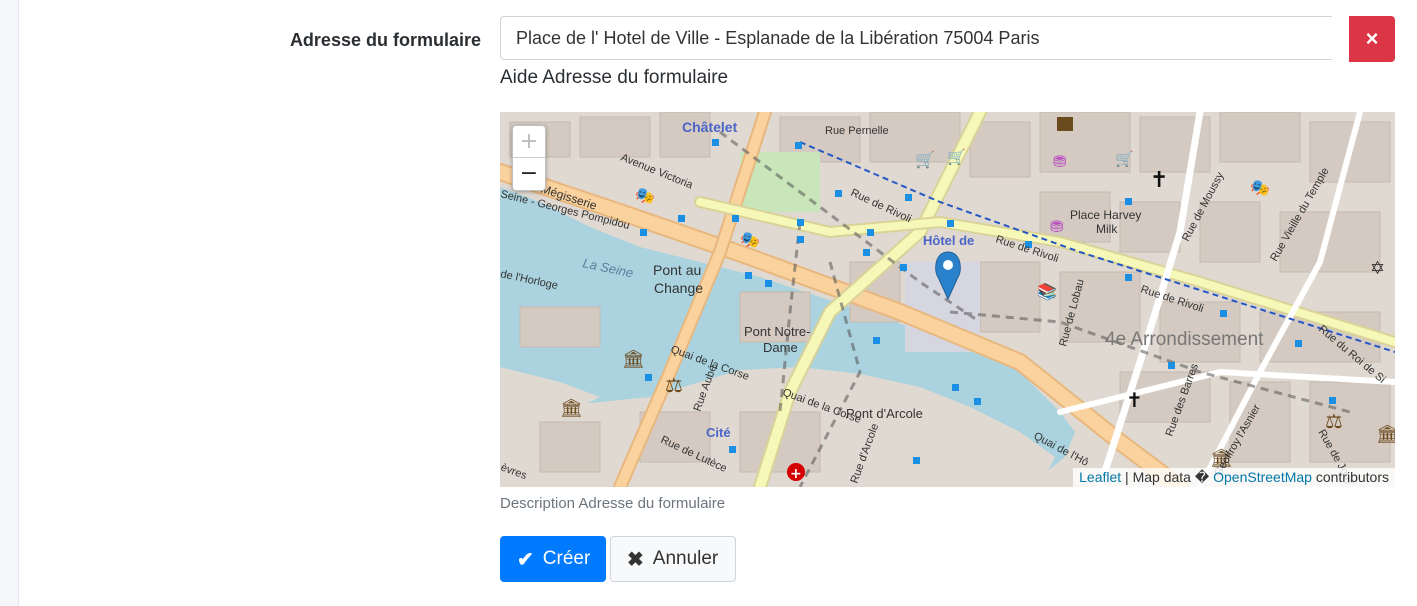 The image size is (1417, 606). What do you see at coordinates (884, 413) in the screenshot?
I see `label-pont-arcole: Pont d'Arcole` at bounding box center [884, 413].